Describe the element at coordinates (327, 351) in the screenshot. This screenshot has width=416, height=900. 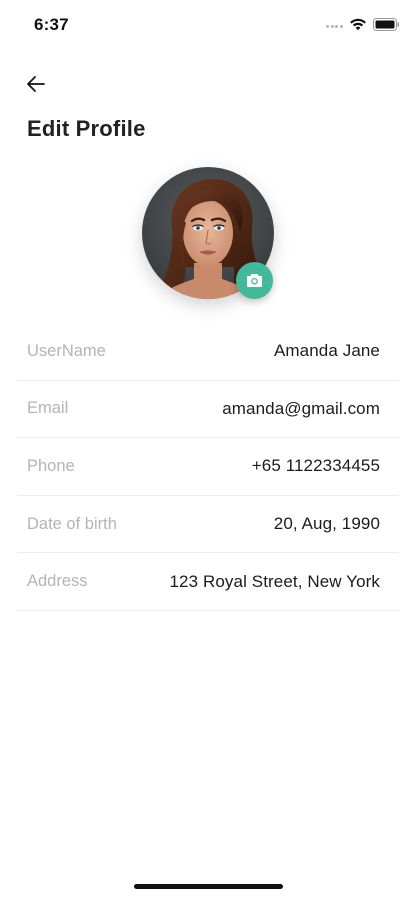
I see `username-value: Amanda Jane` at that location.